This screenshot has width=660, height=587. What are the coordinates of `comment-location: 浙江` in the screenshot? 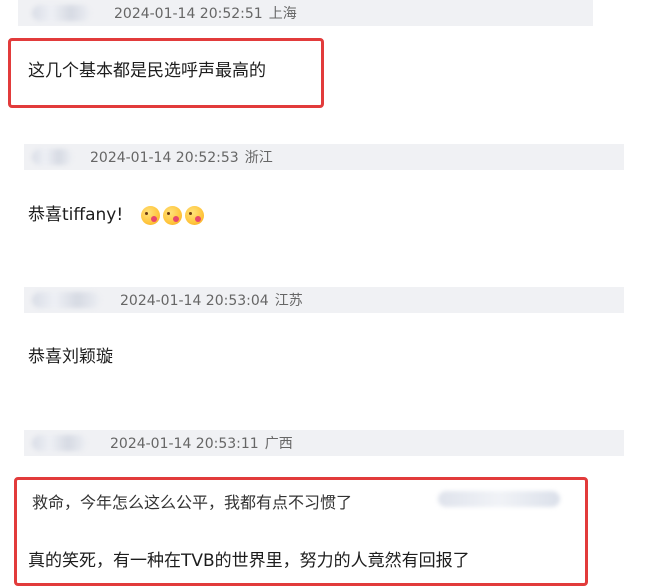 It's located at (258, 158).